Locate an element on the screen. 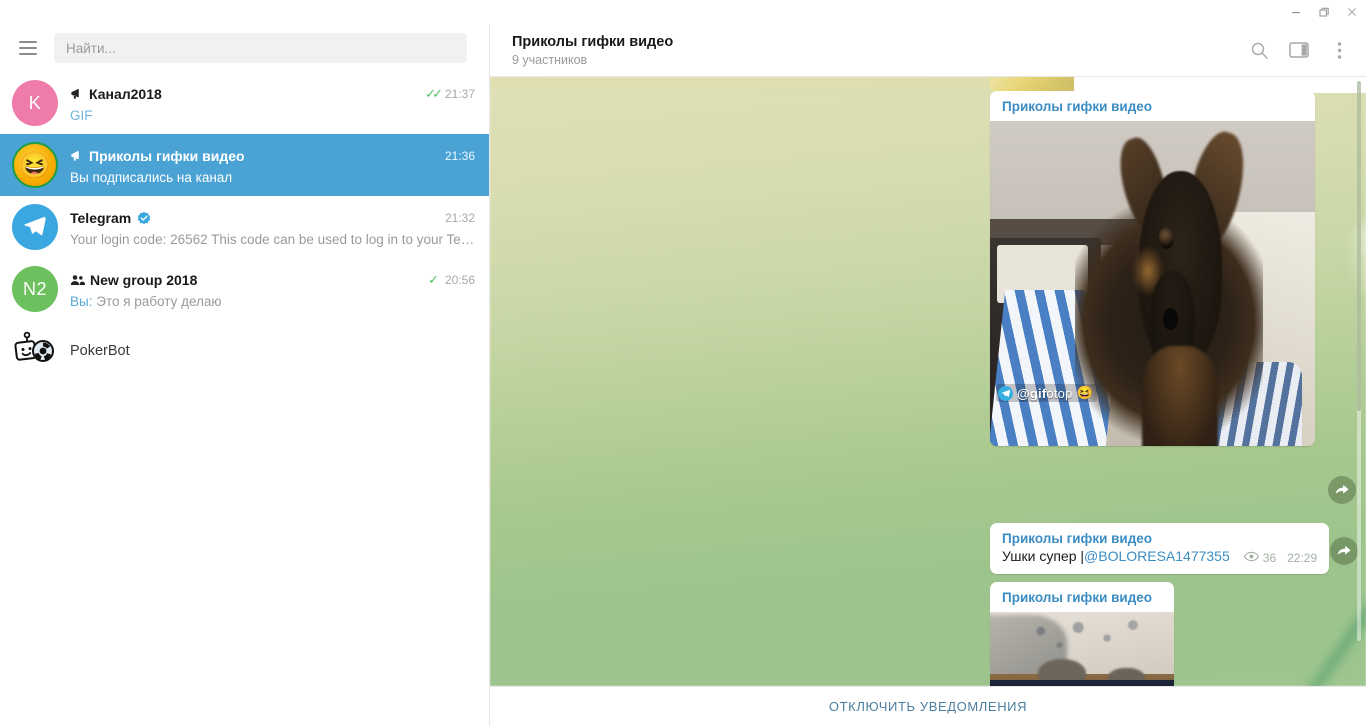  message-media: @gifotop 😆 is located at coordinates (1152, 283).